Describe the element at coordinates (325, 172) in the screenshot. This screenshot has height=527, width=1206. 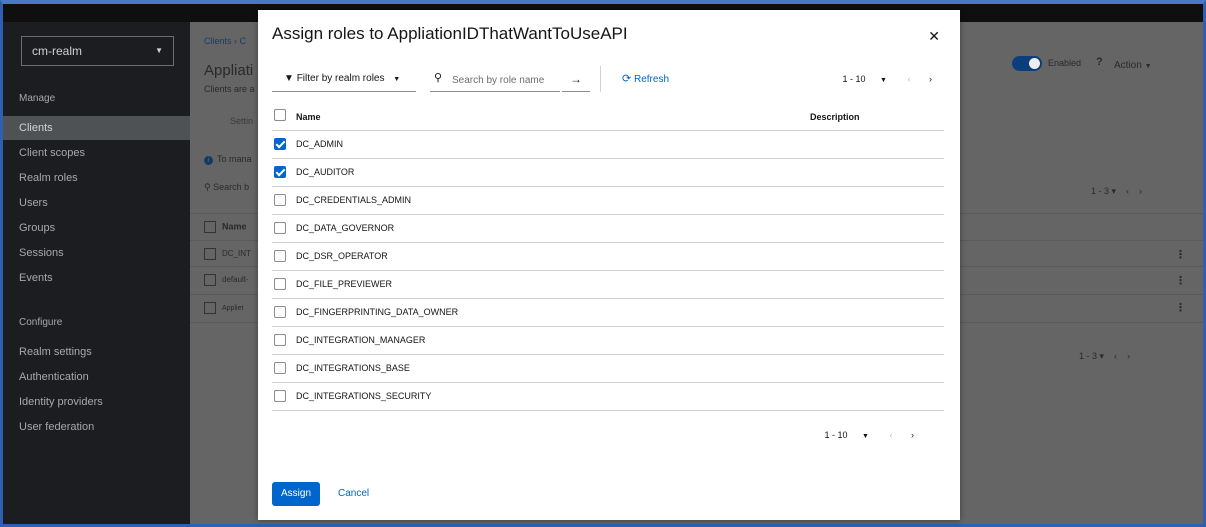
I see `role-name: DC_AUDITOR` at that location.